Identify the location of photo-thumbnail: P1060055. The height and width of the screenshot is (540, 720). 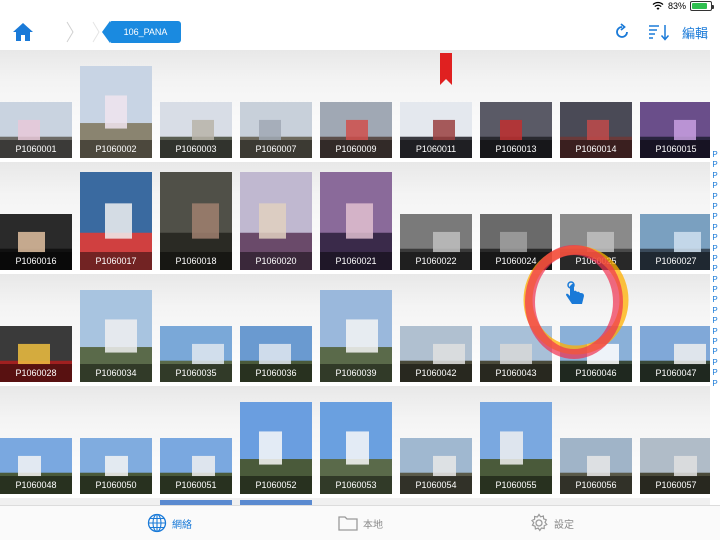
(516, 448).